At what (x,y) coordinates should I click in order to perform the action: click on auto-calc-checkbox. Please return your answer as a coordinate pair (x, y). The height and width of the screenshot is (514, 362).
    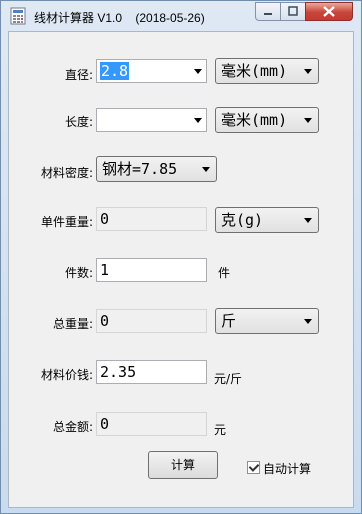
    Looking at the image, I should click on (253, 467).